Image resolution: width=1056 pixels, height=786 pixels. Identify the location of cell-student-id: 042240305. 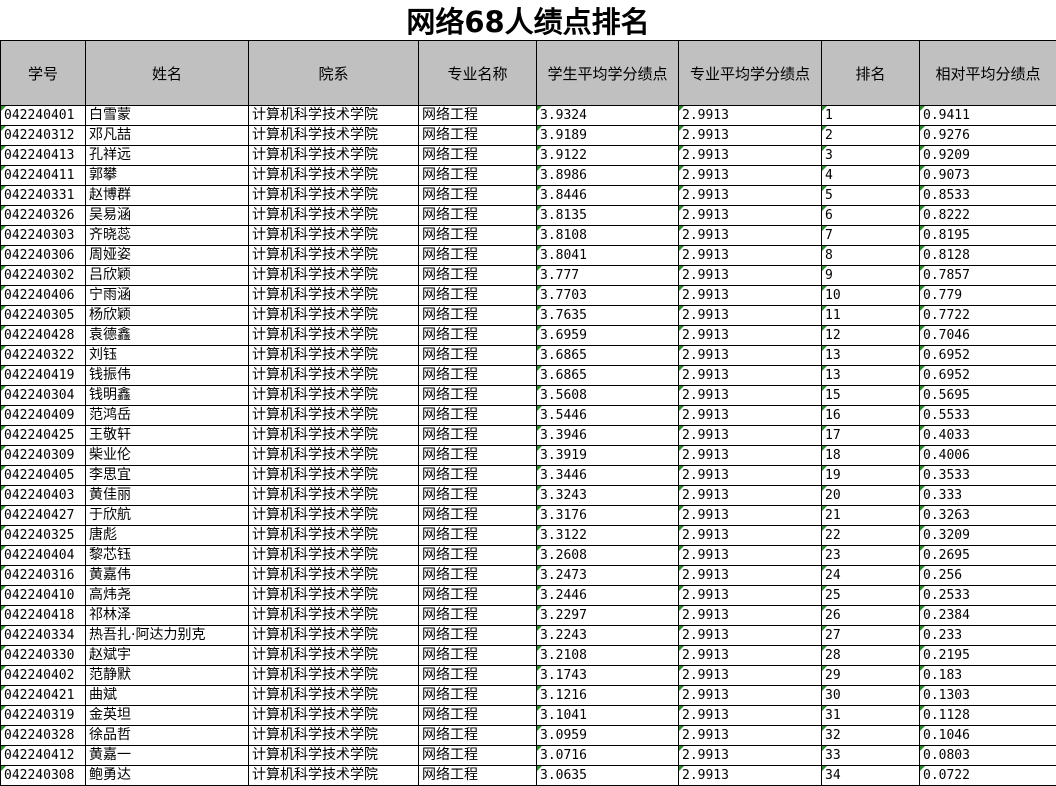
(43, 316).